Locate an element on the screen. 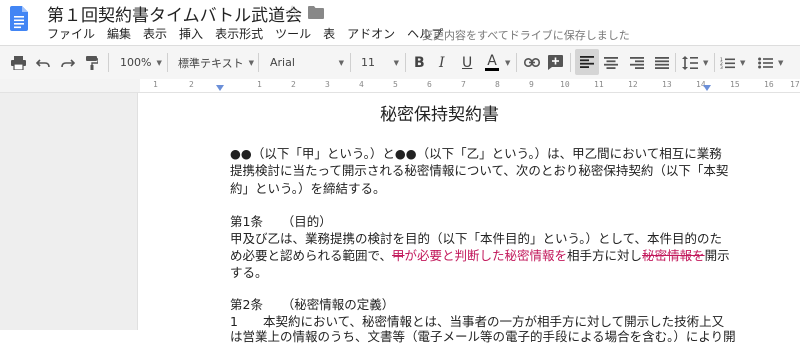 This screenshot has width=800, height=345. ruler-number: 8 is located at coordinates (497, 84).